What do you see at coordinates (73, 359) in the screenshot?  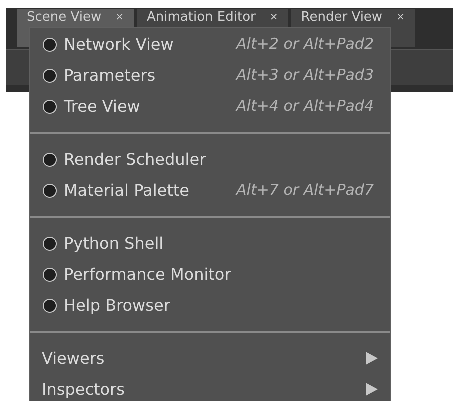 I see `item-label: Viewers` at bounding box center [73, 359].